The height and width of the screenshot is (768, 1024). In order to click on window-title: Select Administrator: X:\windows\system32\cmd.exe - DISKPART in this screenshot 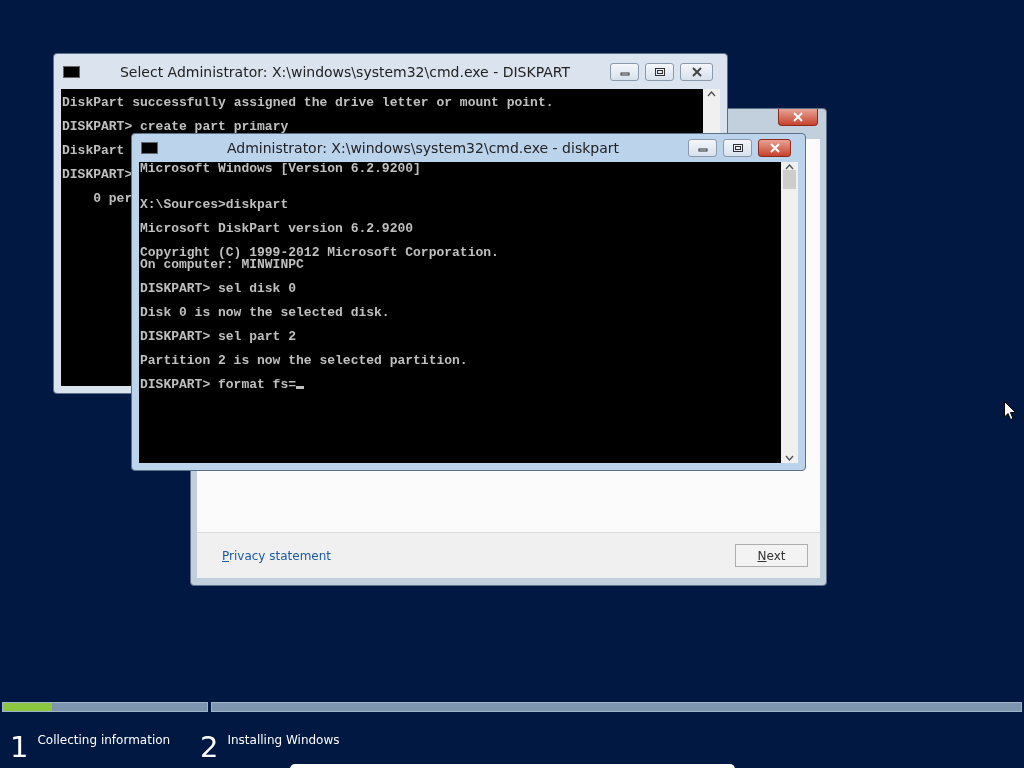, I will do `click(345, 71)`.